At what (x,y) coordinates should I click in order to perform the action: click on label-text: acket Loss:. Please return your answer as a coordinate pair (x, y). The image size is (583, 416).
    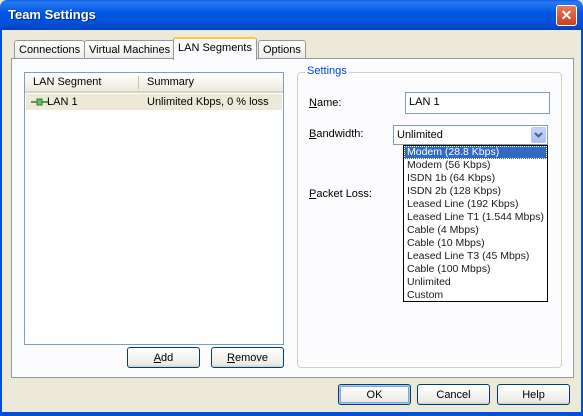
    Looking at the image, I should click on (344, 194).